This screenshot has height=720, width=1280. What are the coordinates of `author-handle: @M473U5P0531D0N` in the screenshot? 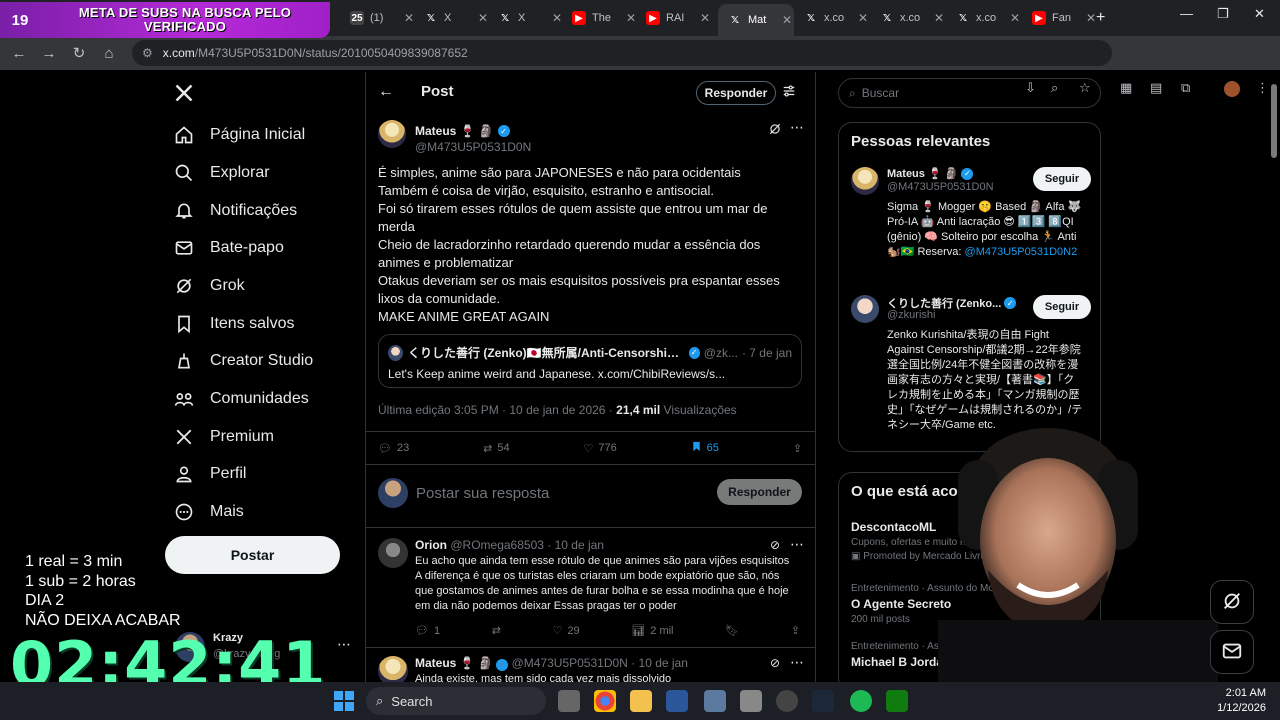 It's located at (473, 147).